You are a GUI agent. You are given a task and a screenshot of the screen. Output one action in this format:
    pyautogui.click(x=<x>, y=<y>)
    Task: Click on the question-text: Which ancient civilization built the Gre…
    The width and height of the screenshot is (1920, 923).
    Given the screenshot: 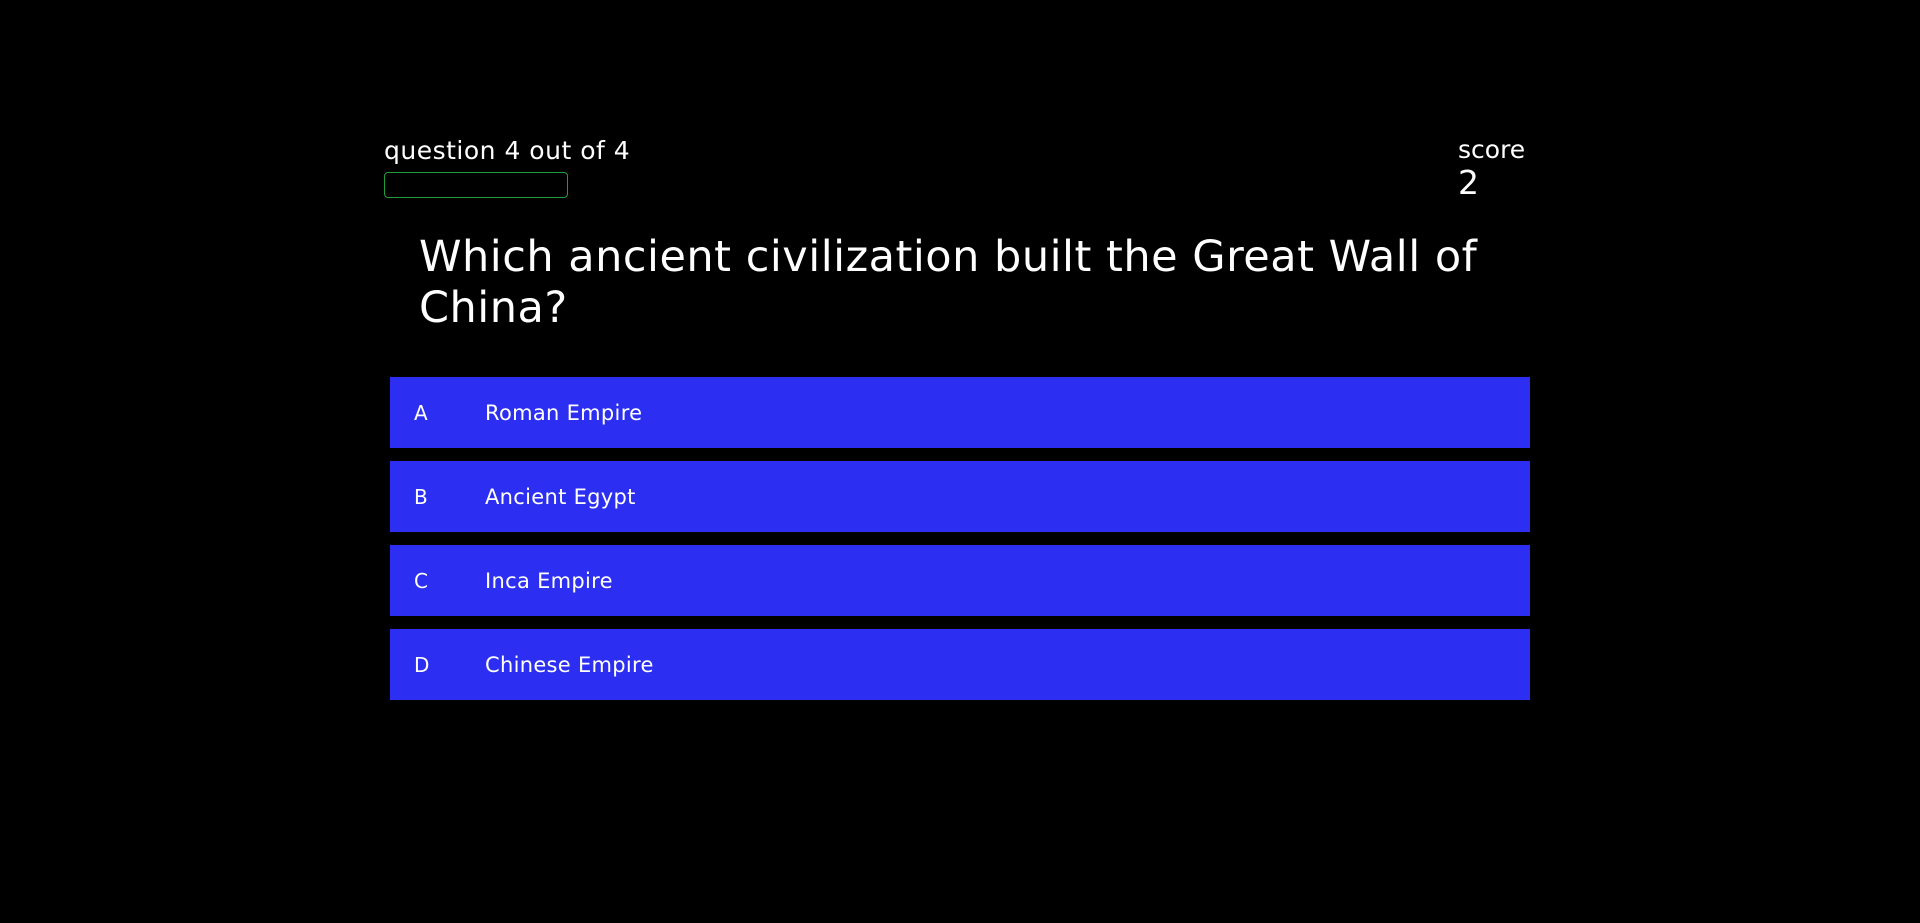 What is the action you would take?
    pyautogui.click(x=948, y=282)
    